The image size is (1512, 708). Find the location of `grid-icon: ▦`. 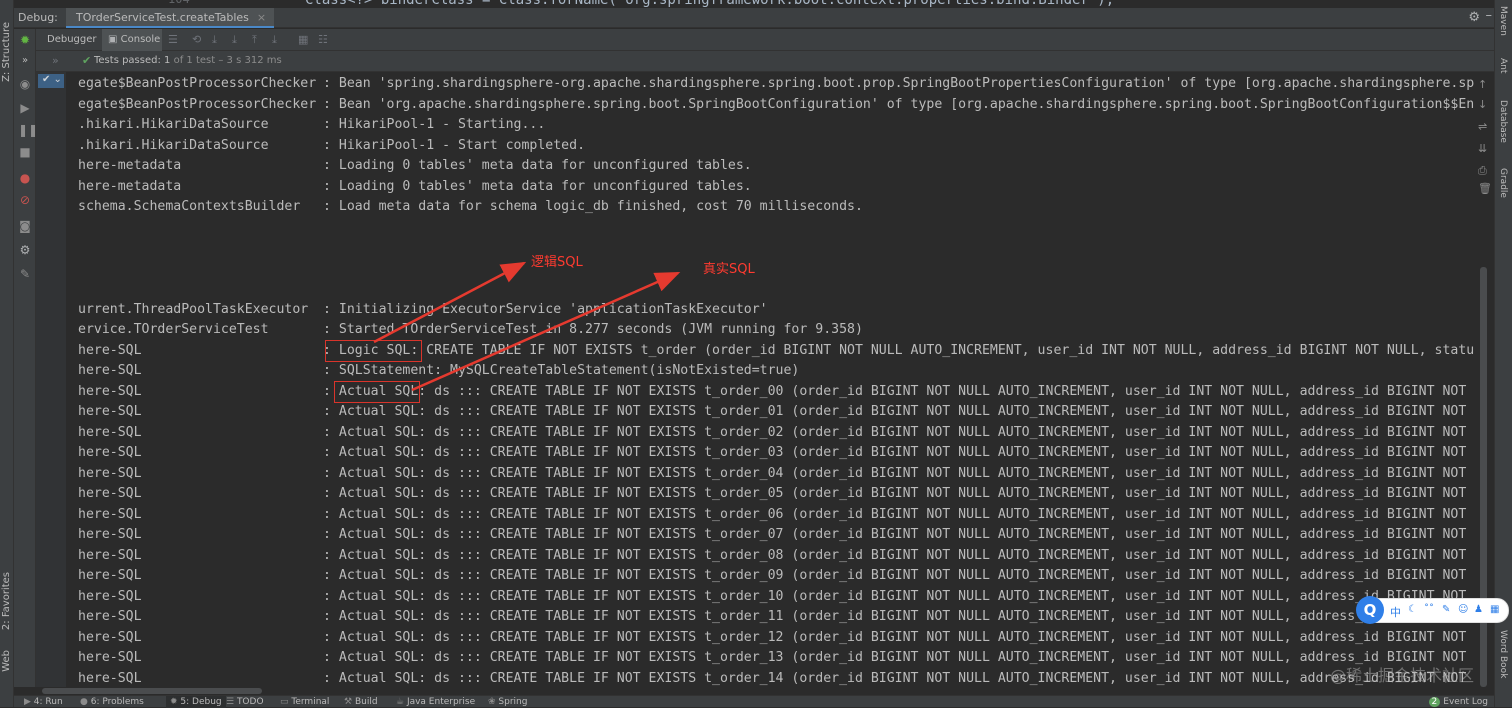

grid-icon: ▦ is located at coordinates (1494, 609).